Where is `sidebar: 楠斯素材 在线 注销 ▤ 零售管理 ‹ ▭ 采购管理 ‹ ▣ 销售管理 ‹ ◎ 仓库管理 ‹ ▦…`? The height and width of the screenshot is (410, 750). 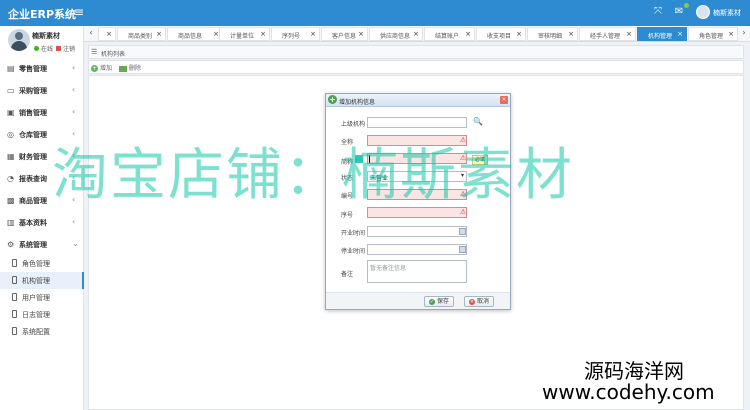 sidebar: 楠斯素材 在线 注销 ▤ 零售管理 ‹ ▭ 采购管理 ‹ ▣ 销售管理 ‹ ◎ 仓库管理 ‹ ▦… is located at coordinates (42, 218).